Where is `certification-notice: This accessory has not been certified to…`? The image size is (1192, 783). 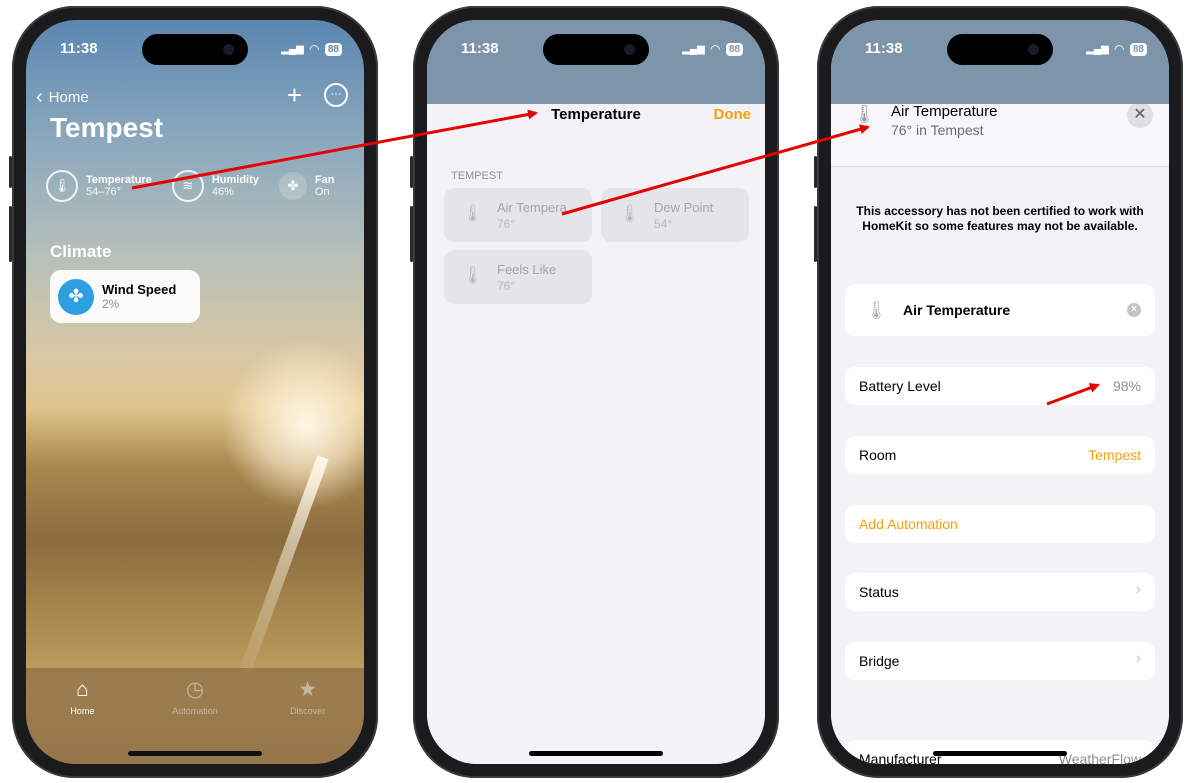
certification-notice: This accessory has not been certified to… is located at coordinates (1000, 218).